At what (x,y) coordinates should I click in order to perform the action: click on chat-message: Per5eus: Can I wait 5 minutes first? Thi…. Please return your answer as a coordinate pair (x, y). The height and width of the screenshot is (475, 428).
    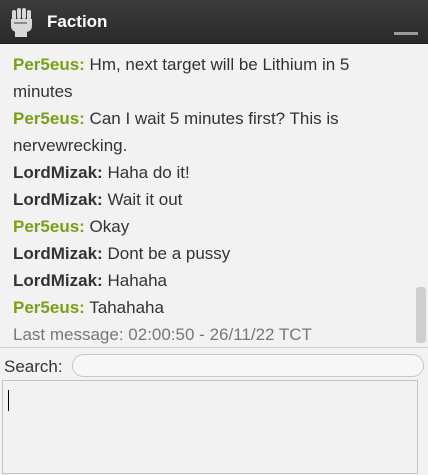
    Looking at the image, I should click on (209, 132).